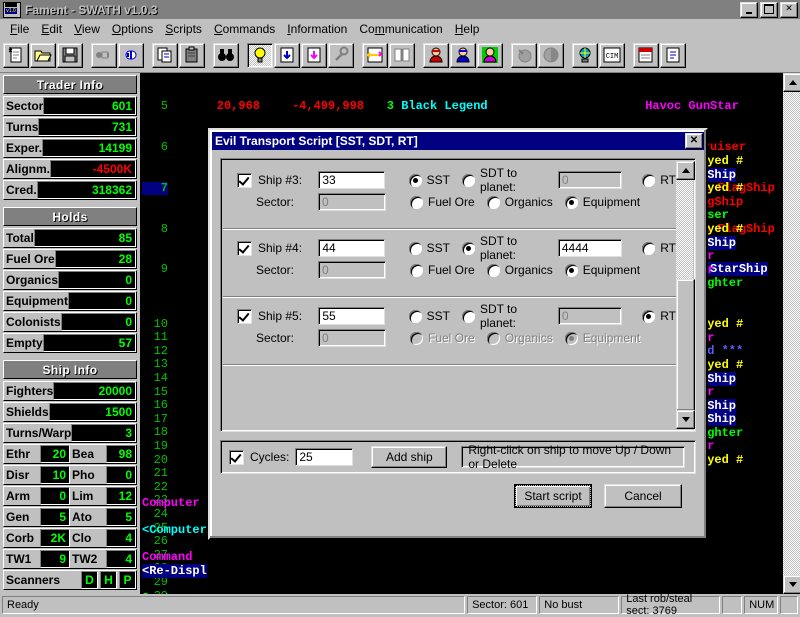 Image resolution: width=800 pixels, height=617 pixels. I want to click on holds-row-colonists: Colonists 0, so click(70, 322).